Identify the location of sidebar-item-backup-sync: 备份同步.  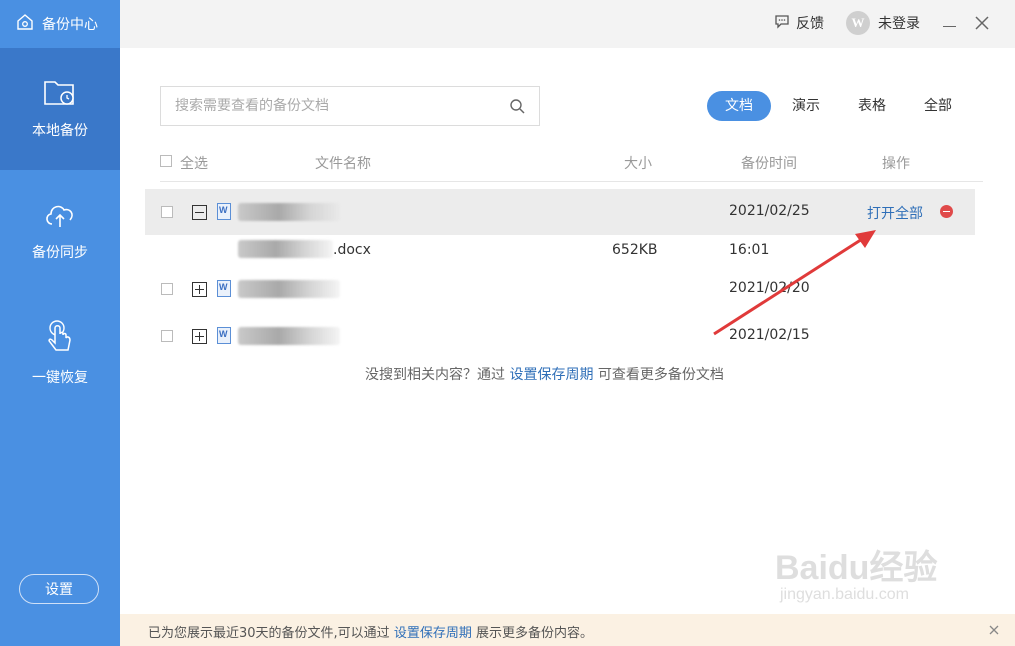
(60, 231).